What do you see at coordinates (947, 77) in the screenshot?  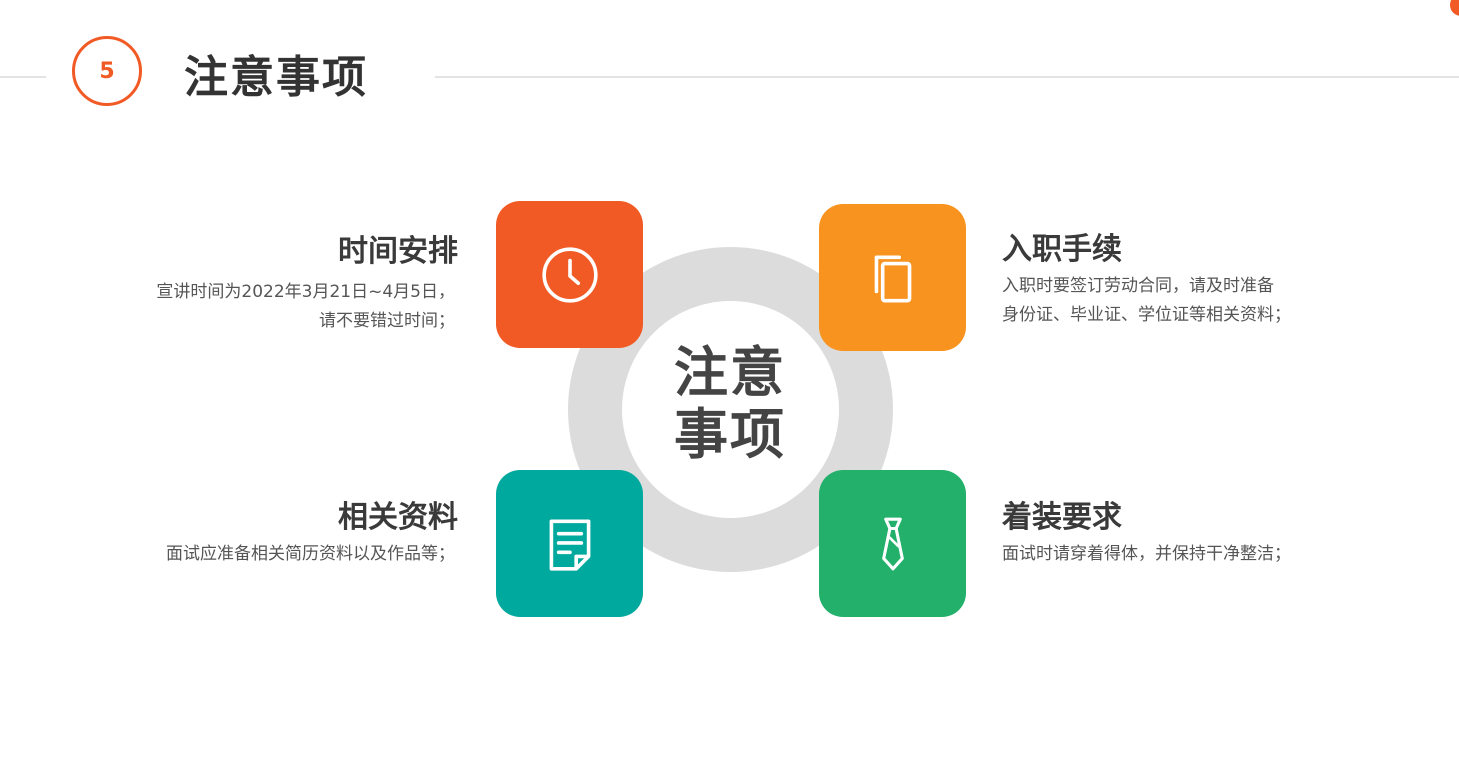 I see `header-divider-right` at bounding box center [947, 77].